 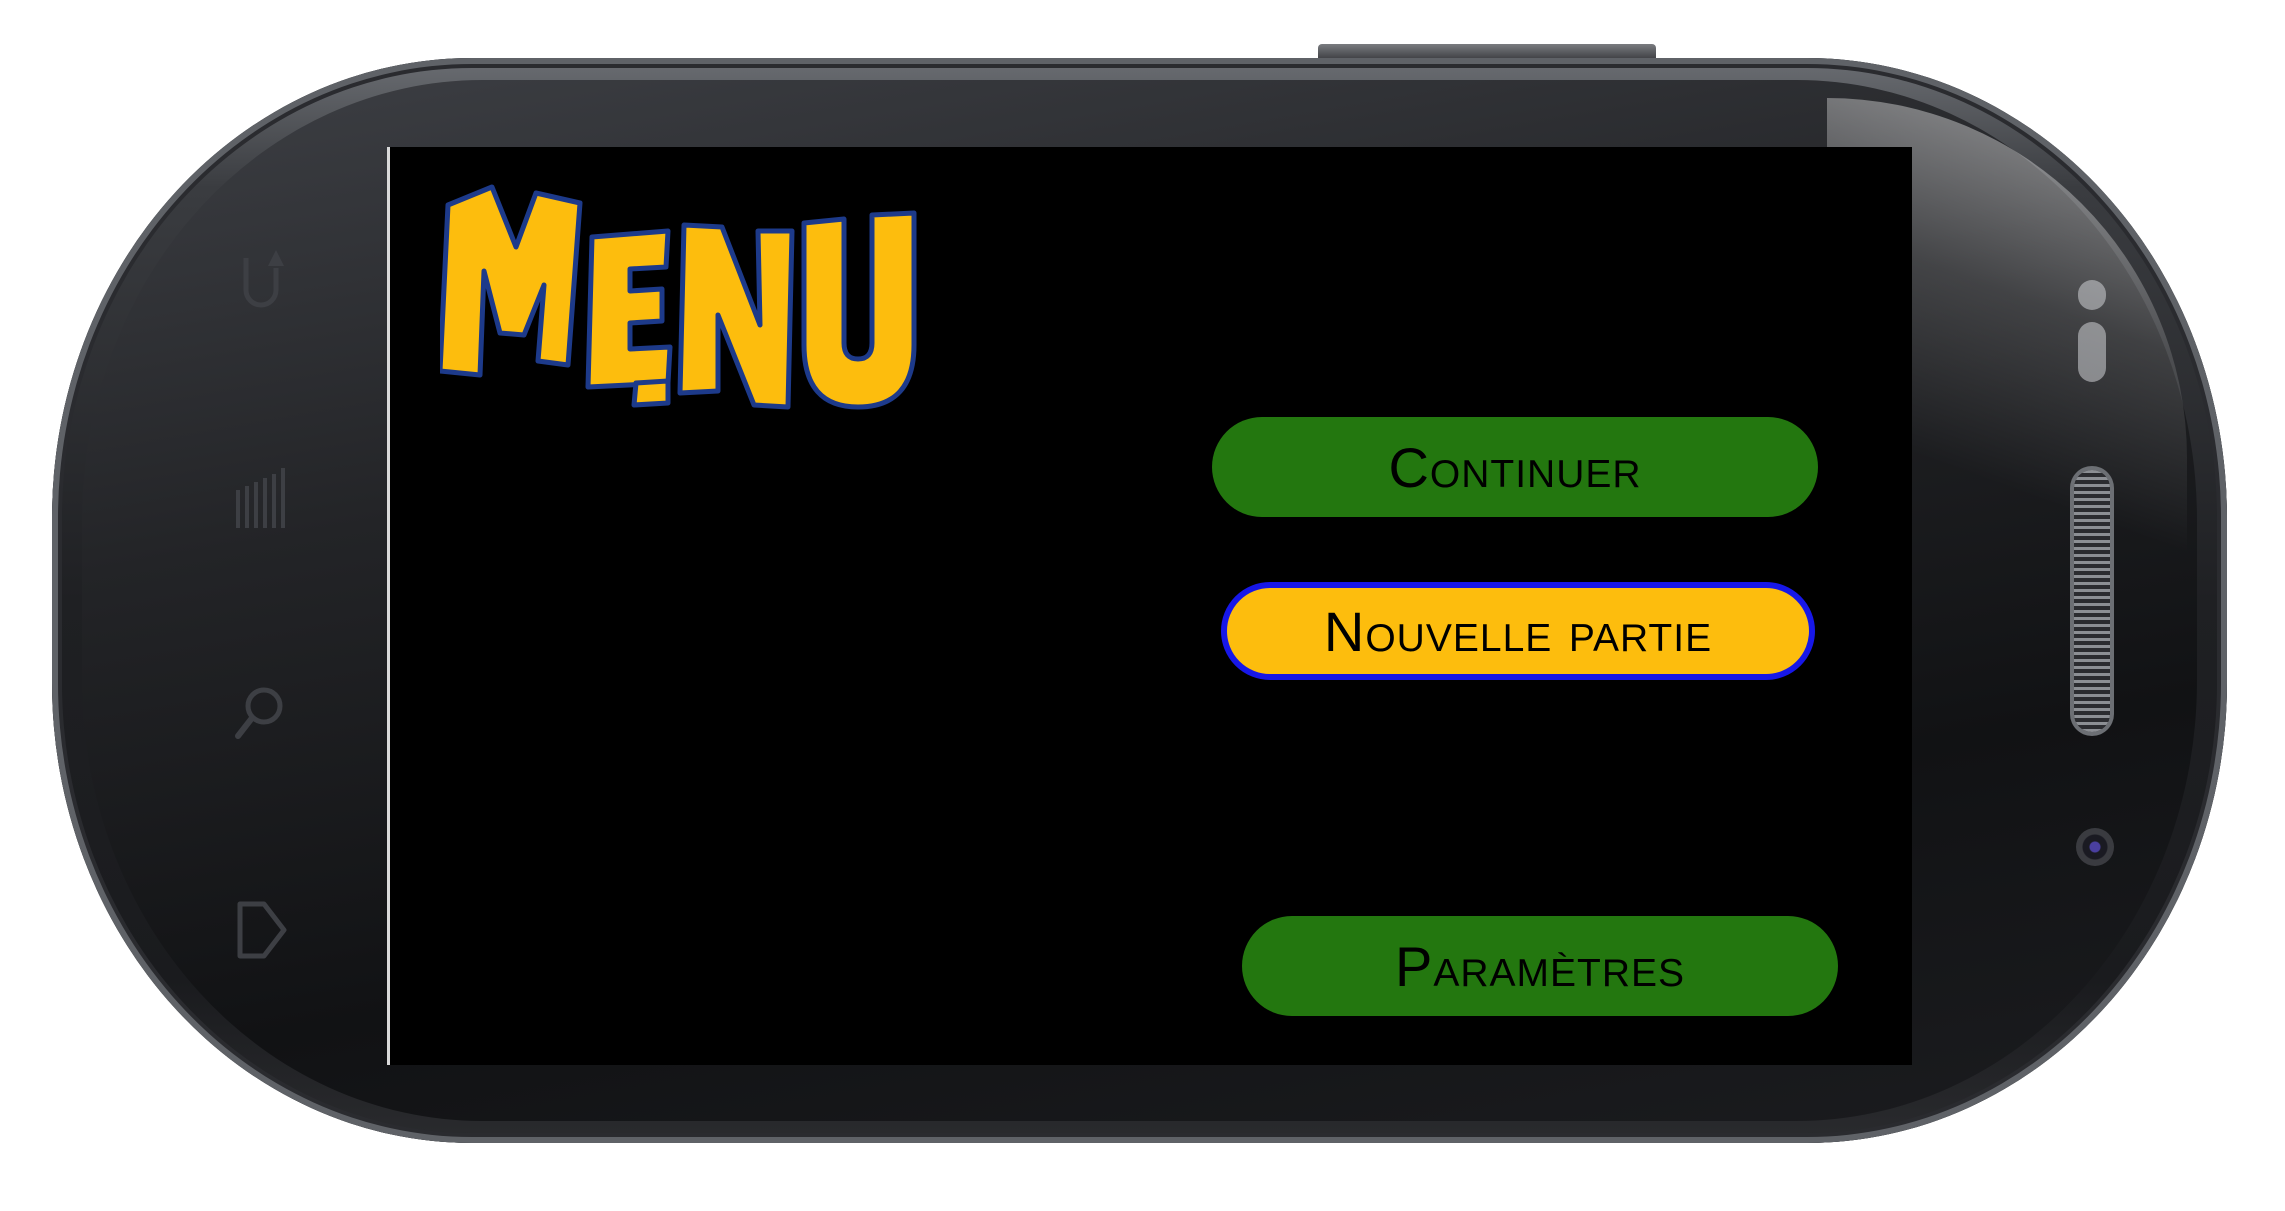 I want to click on earpiece-speaker, so click(x=2092, y=601).